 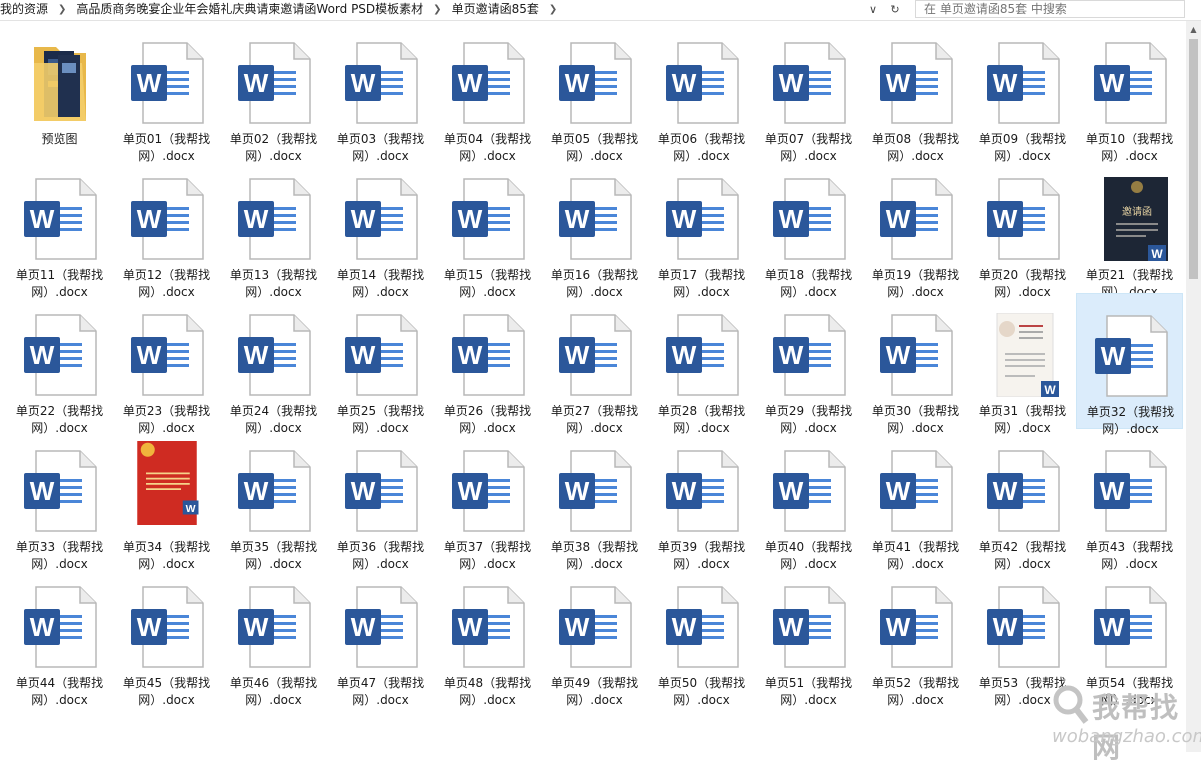 I want to click on file-item: W 单页46（我帮找网）.docx, so click(x=273, y=636).